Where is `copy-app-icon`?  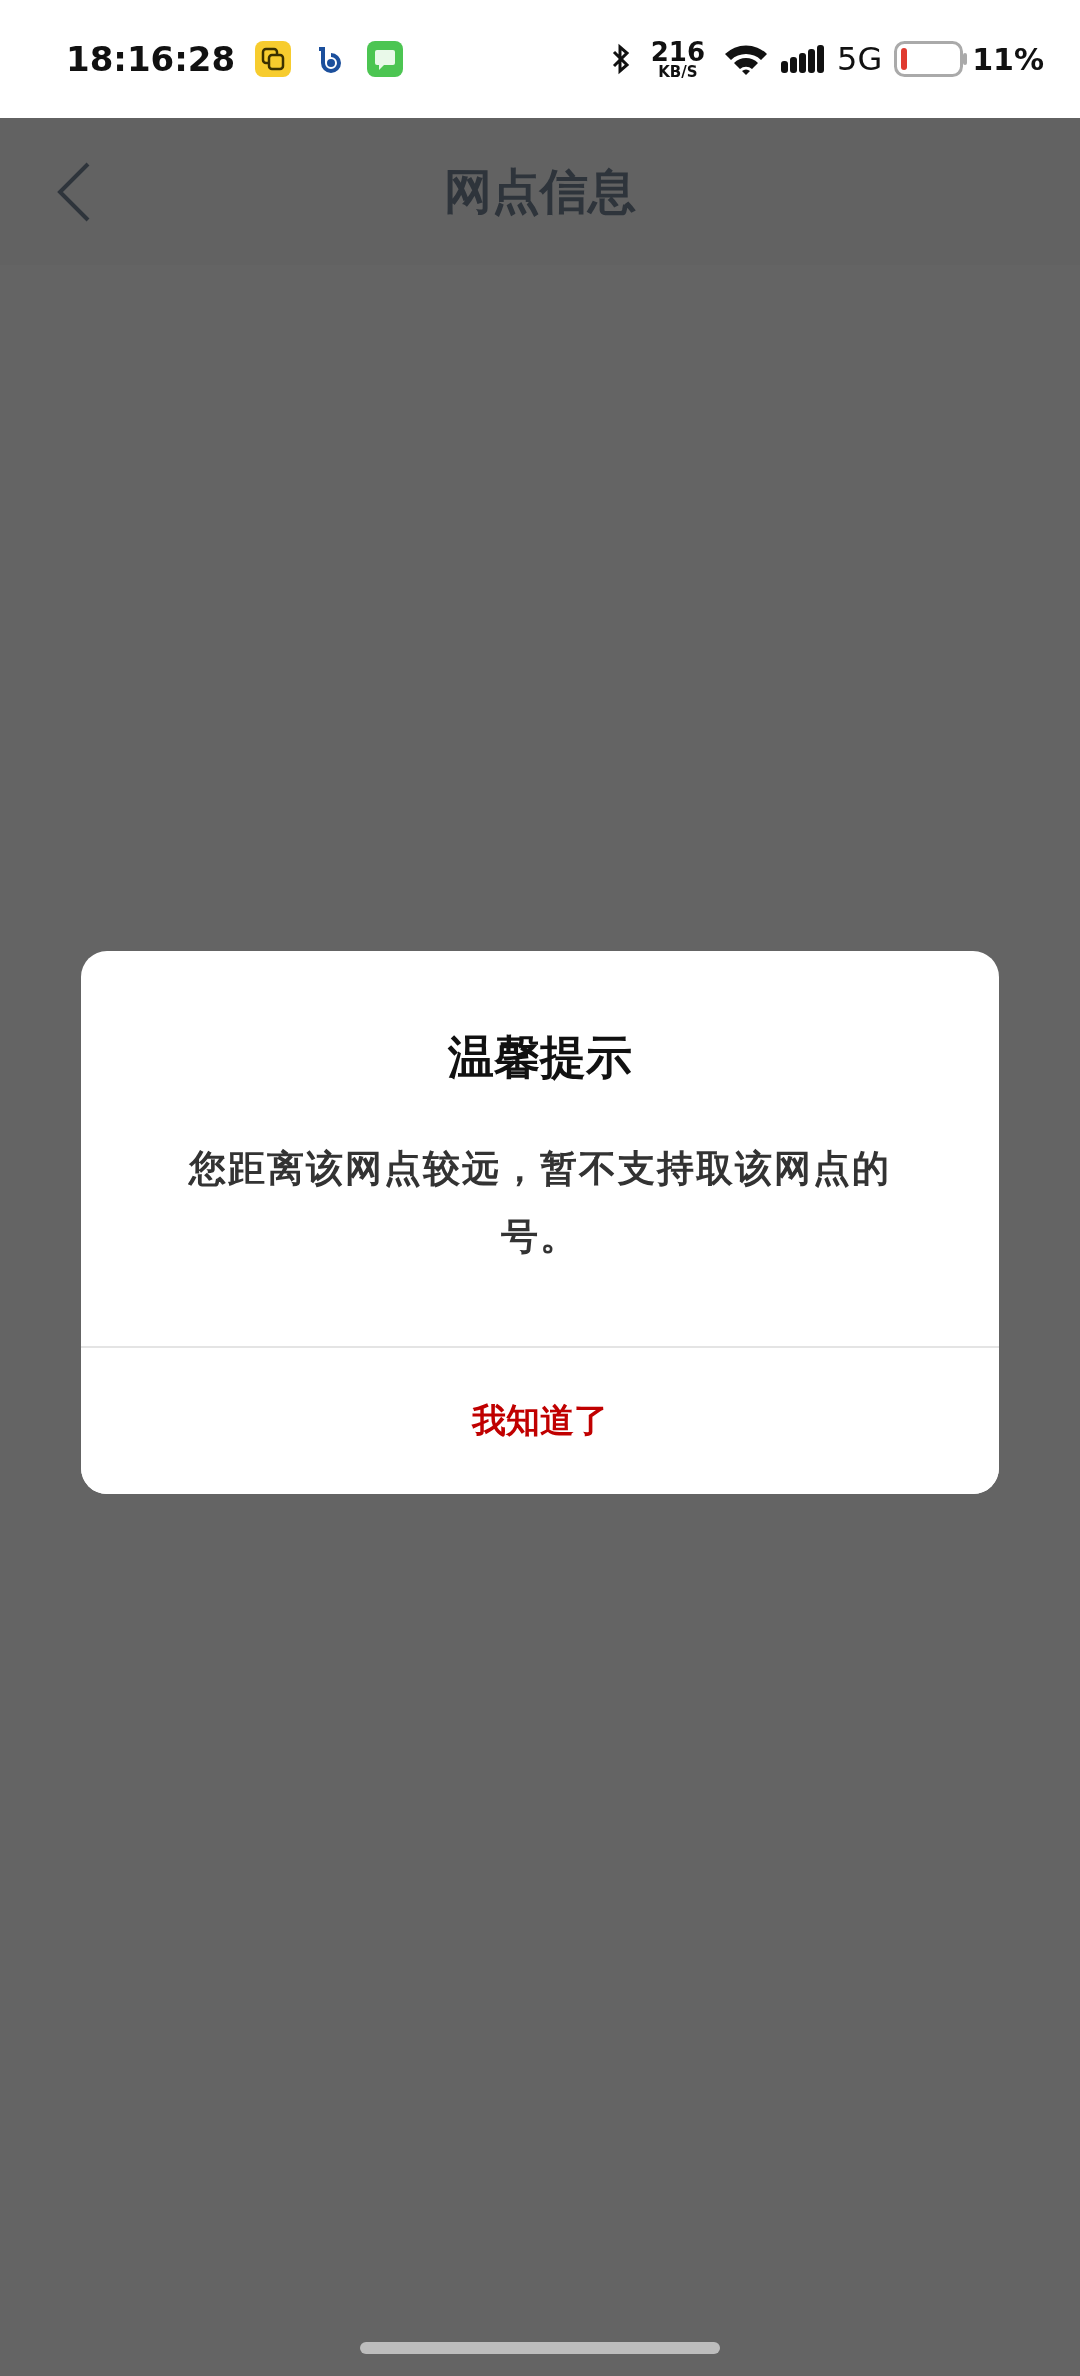 copy-app-icon is located at coordinates (273, 59).